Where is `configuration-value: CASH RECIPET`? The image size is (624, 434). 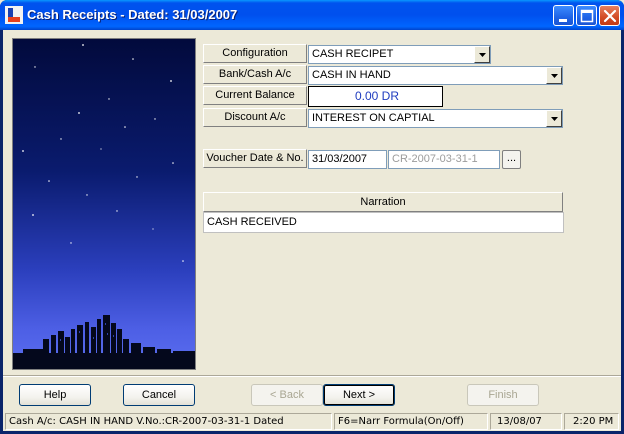 configuration-value: CASH RECIPET is located at coordinates (353, 54).